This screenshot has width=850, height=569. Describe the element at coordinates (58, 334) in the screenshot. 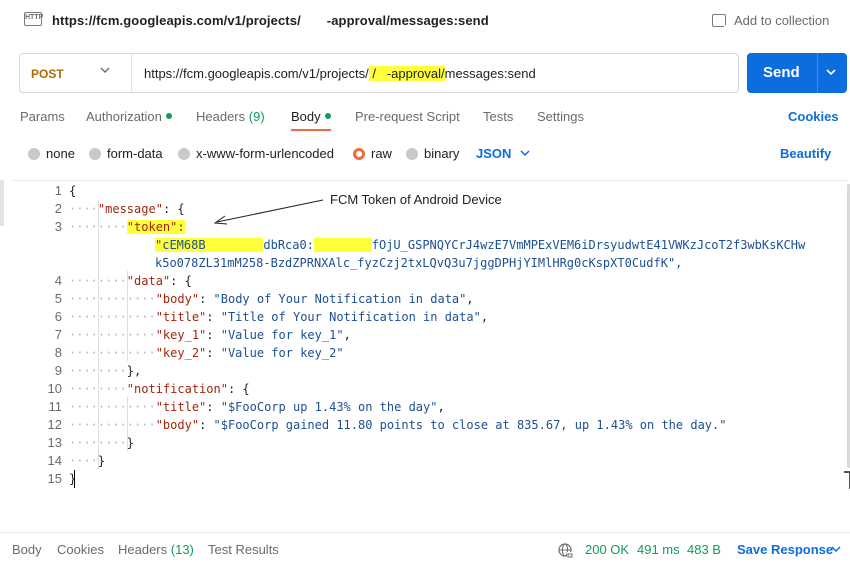

I see `line-number: 7` at that location.